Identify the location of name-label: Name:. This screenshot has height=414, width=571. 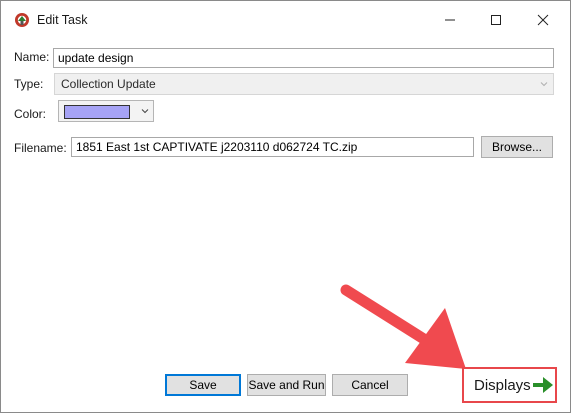
(32, 57).